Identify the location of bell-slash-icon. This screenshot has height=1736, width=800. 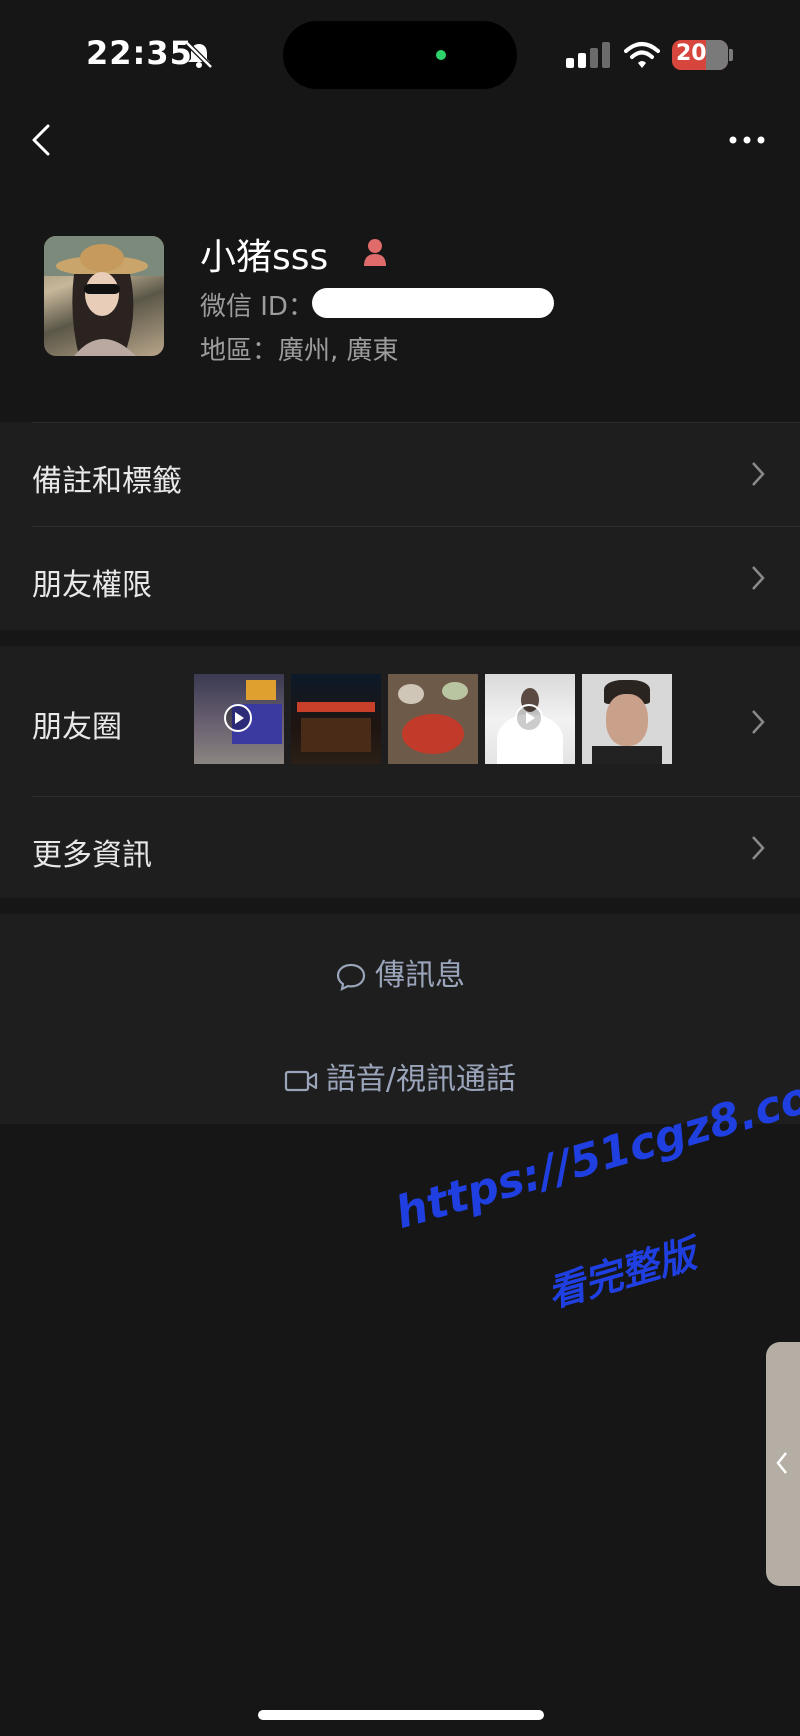
(199, 55).